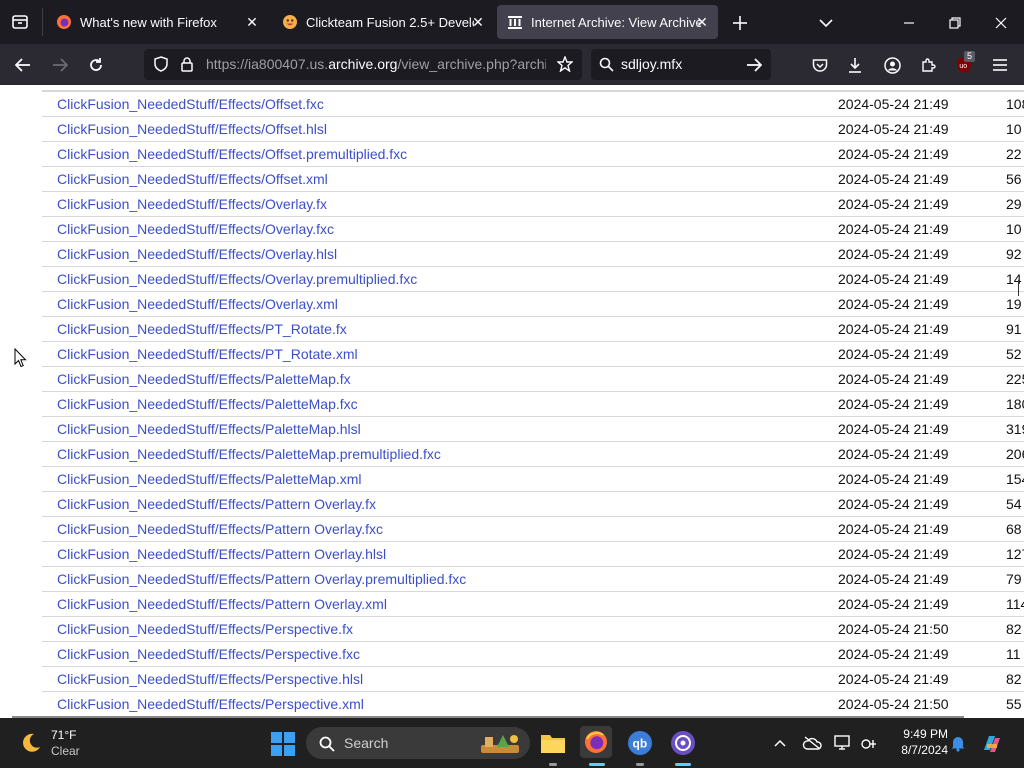  Describe the element at coordinates (820, 65) in the screenshot. I see `pocket-button` at that location.